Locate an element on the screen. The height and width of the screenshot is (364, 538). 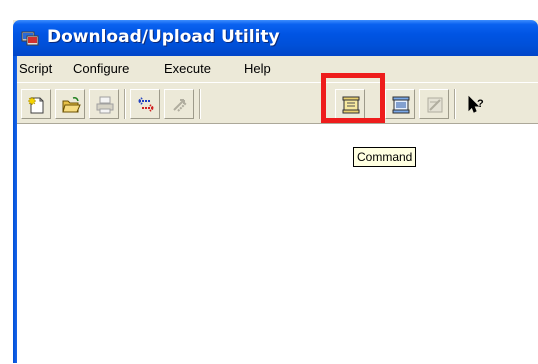
command-list-button is located at coordinates (400, 104).